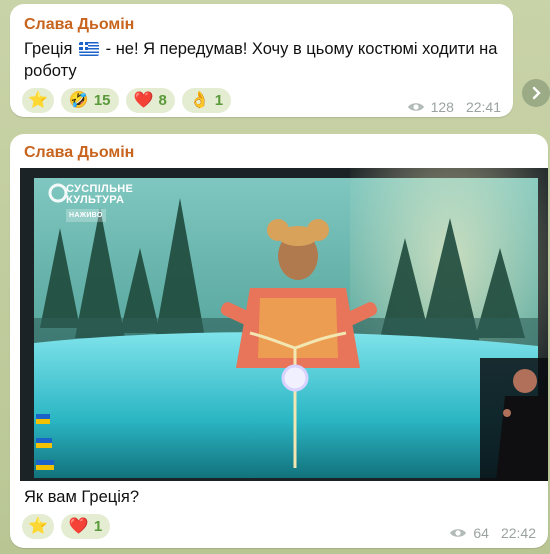 This screenshot has height=554, width=550. I want to click on reactions-bar: ⭐ 🤣 15 ❤️ 8 👌 1, so click(127, 100).